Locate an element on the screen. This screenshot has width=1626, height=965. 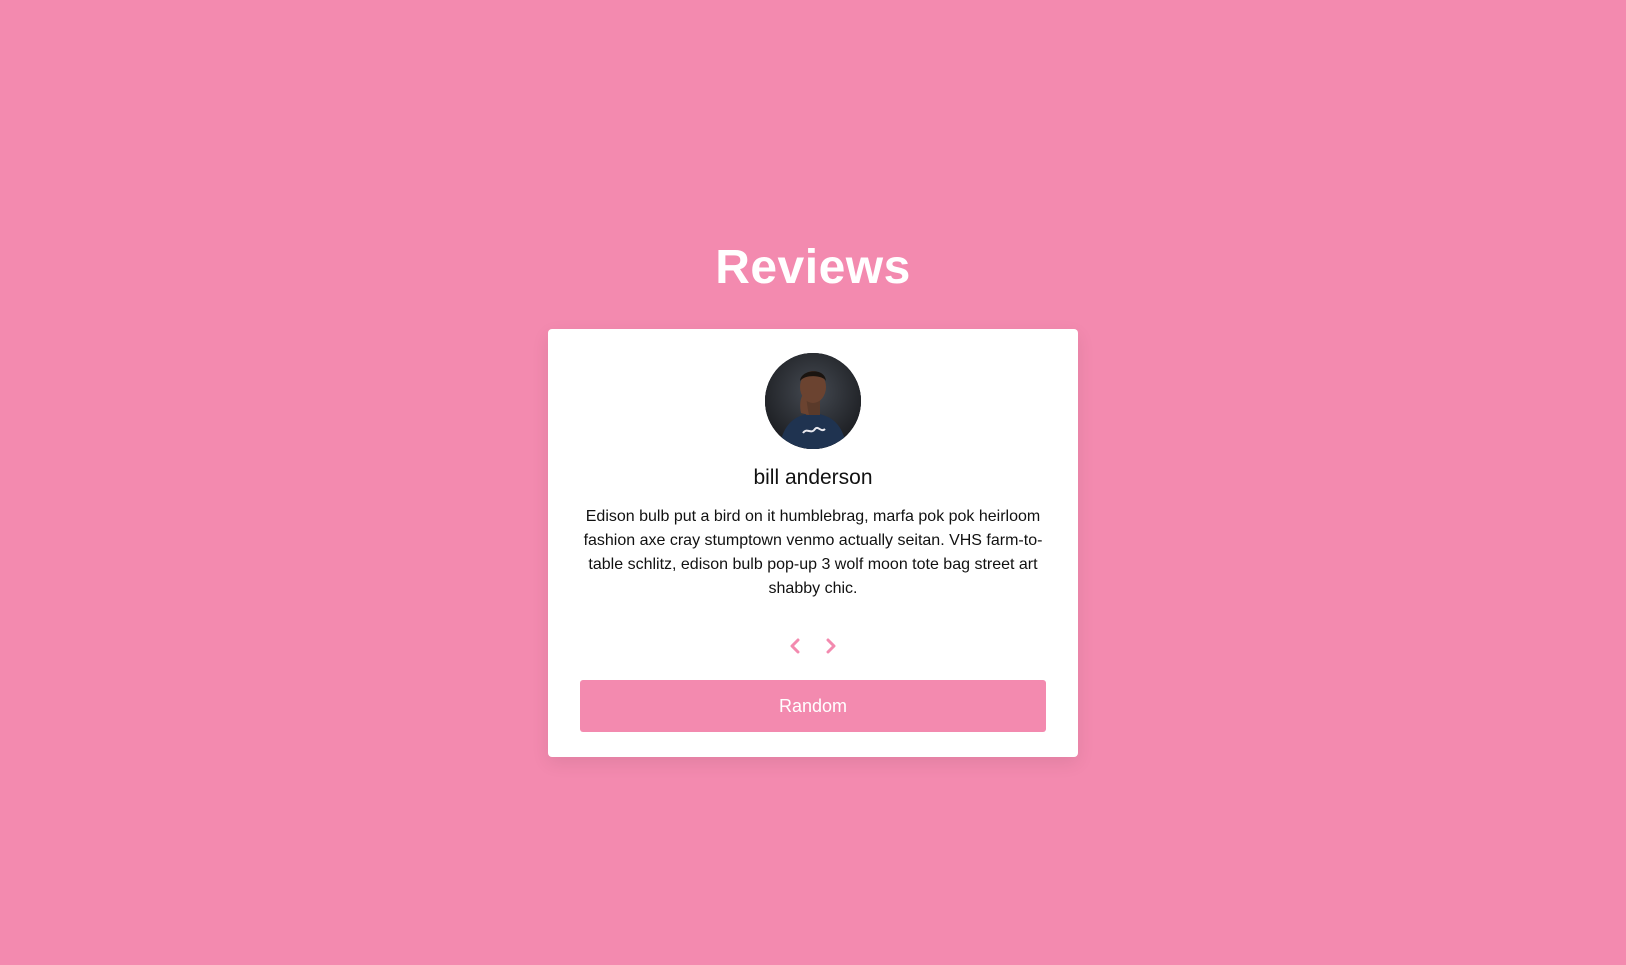
avatar is located at coordinates (813, 401).